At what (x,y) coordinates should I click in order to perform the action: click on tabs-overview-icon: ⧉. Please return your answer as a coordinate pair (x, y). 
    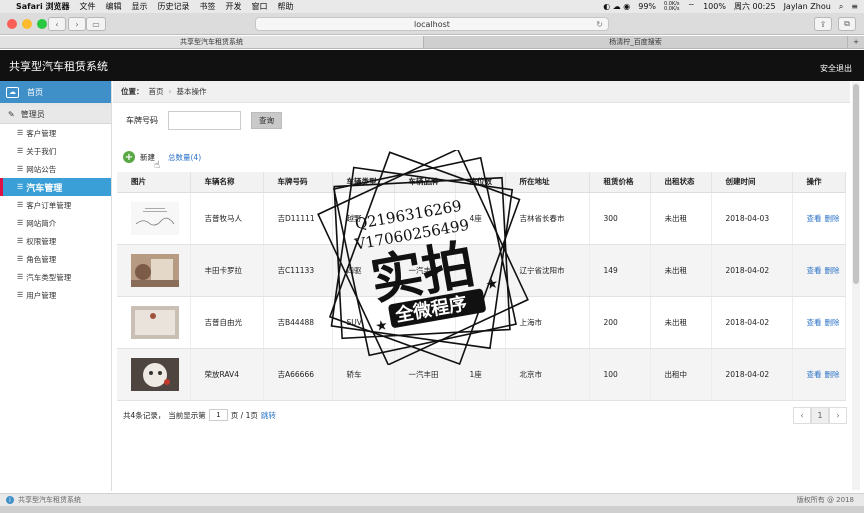
    Looking at the image, I should click on (847, 24).